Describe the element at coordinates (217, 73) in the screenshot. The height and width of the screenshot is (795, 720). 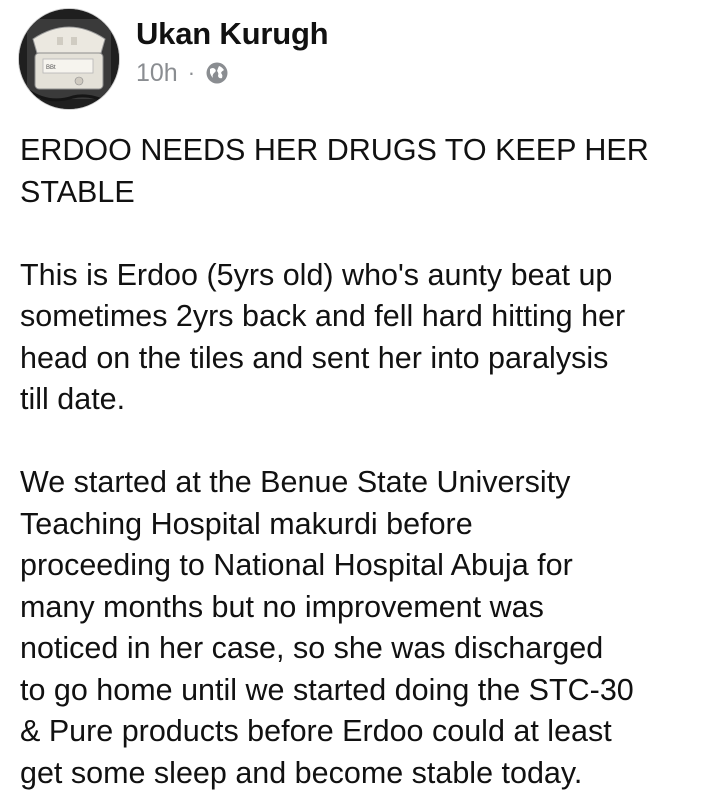
I see `globe-icon` at that location.